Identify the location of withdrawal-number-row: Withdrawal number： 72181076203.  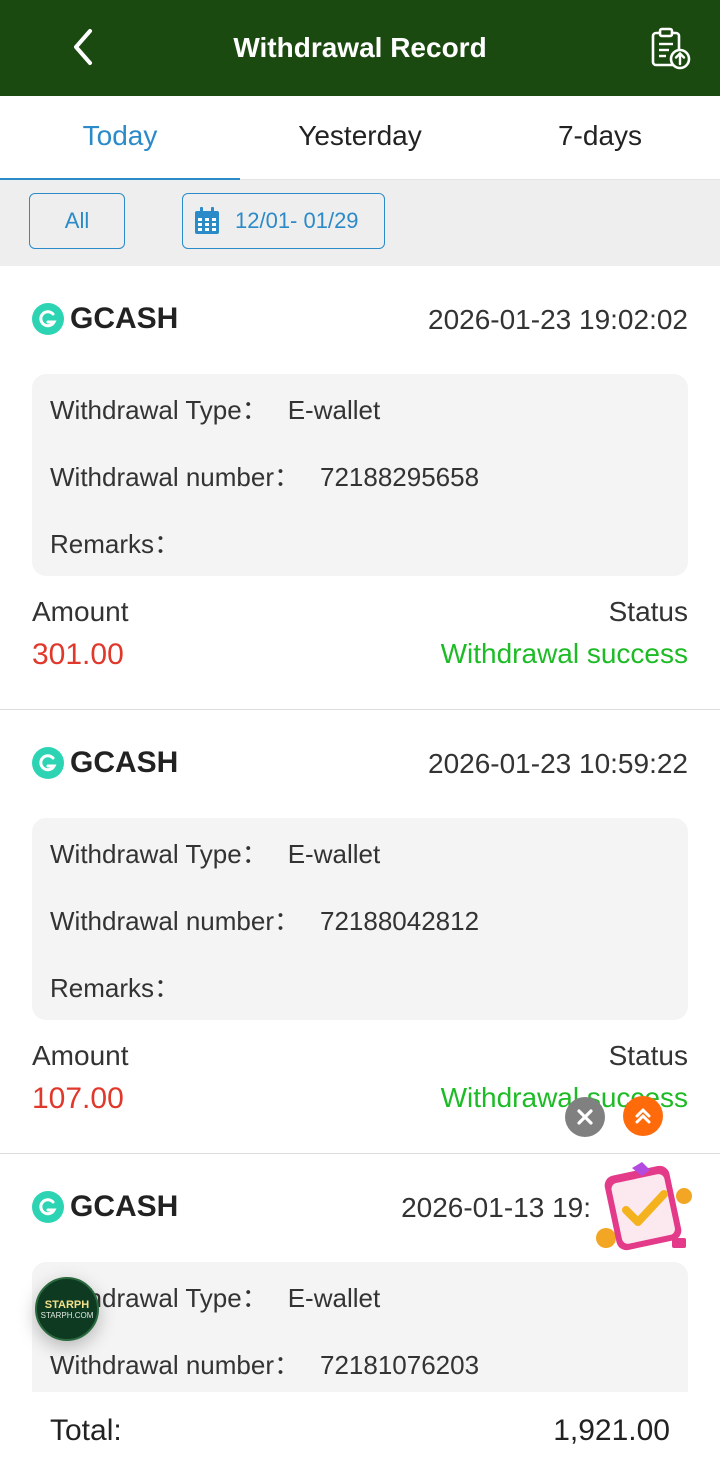
(264, 1363).